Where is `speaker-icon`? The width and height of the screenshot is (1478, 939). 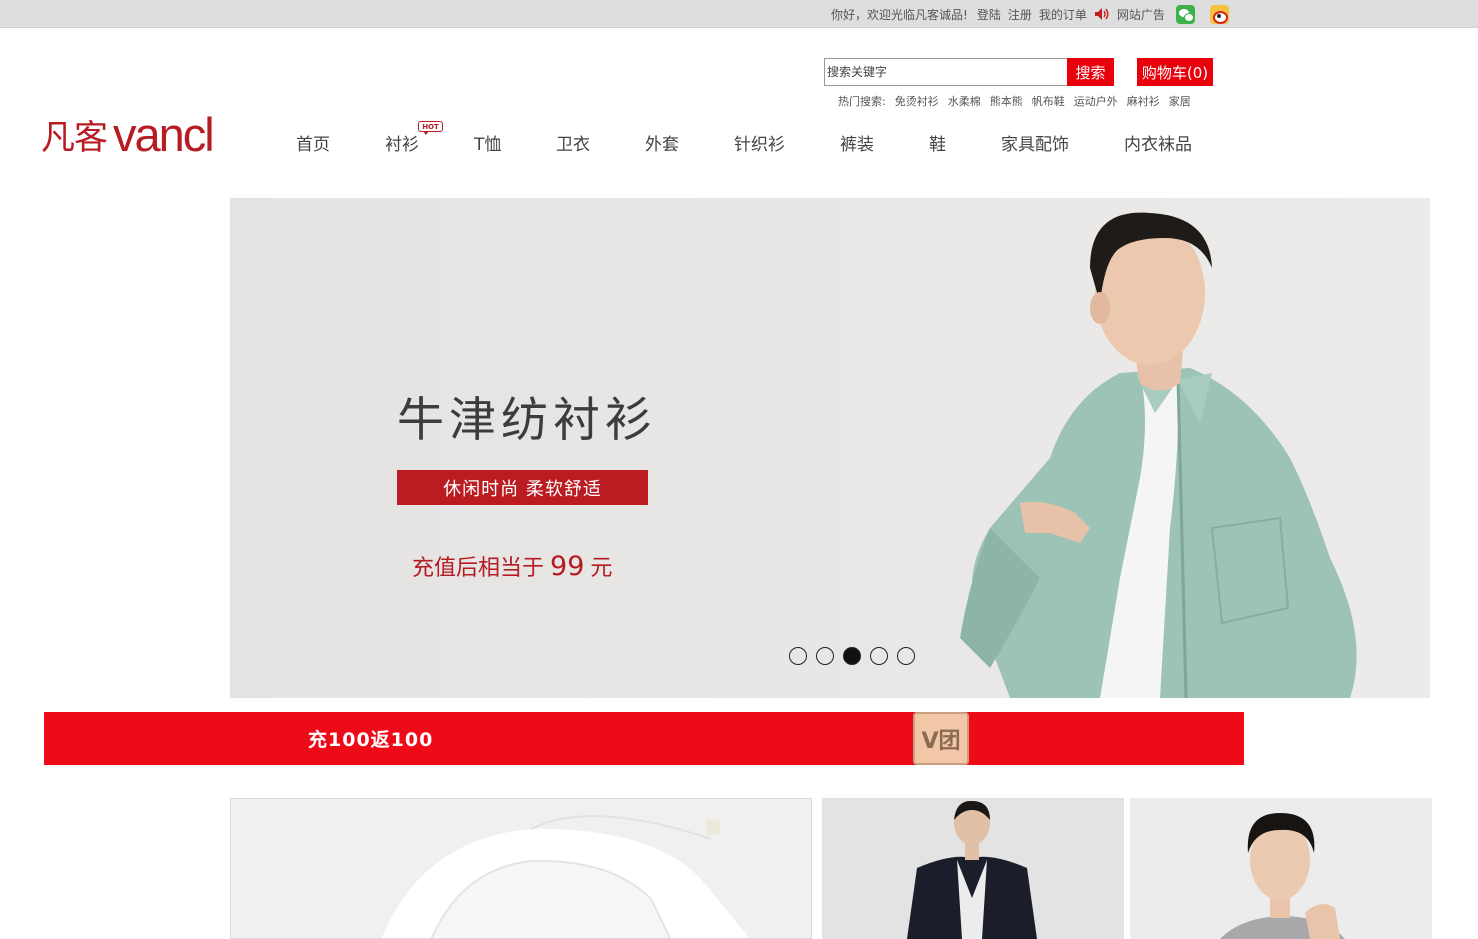 speaker-icon is located at coordinates (1102, 14).